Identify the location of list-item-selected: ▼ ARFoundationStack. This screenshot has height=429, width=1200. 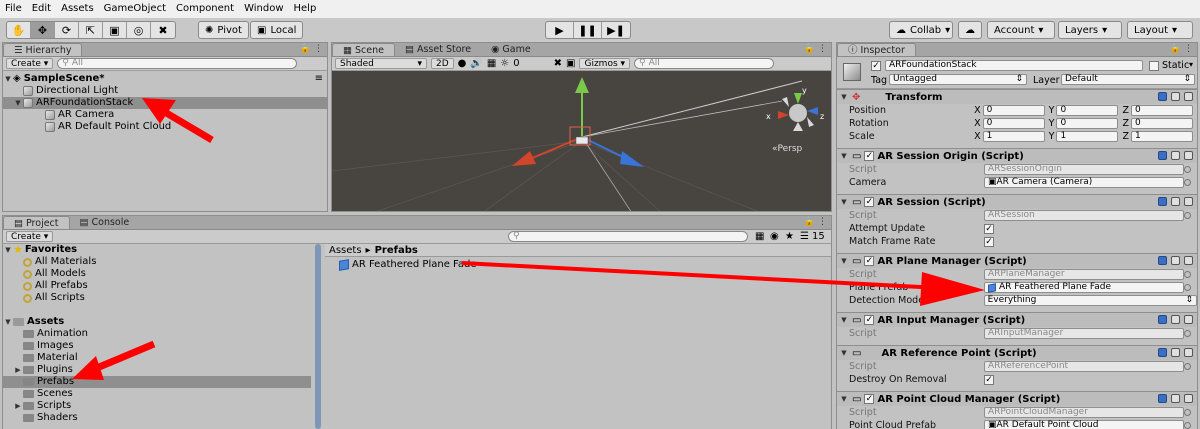
(165, 103).